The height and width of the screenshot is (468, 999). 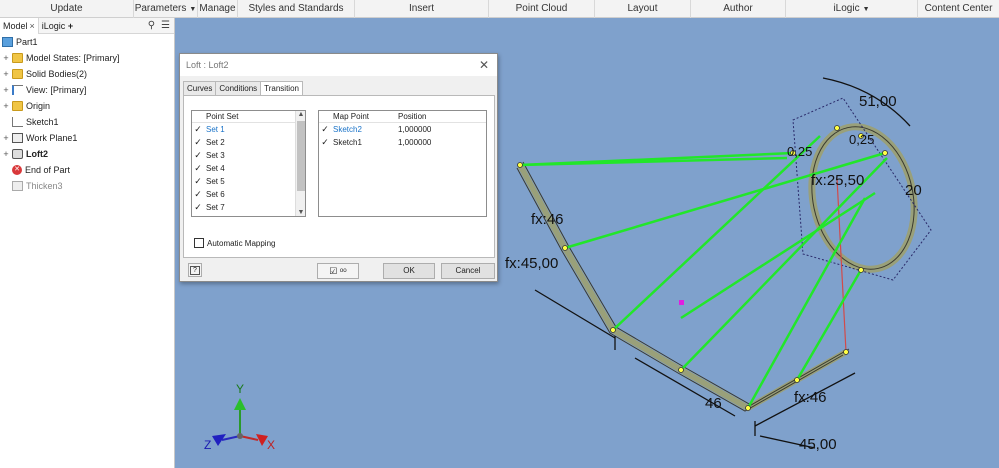 I want to click on ribbon-tab-point-cloud: Point Cloud, so click(x=542, y=9).